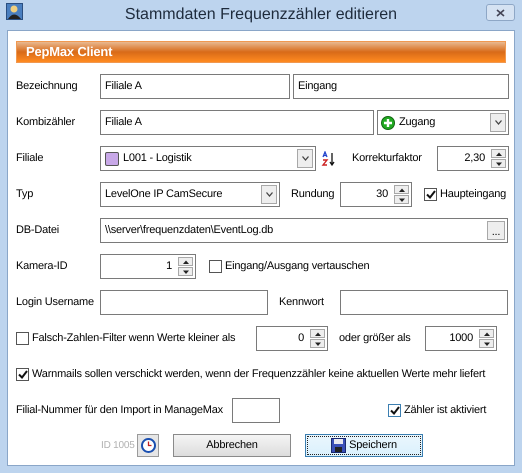 The width and height of the screenshot is (522, 473). I want to click on spin-field: 0, so click(292, 338).